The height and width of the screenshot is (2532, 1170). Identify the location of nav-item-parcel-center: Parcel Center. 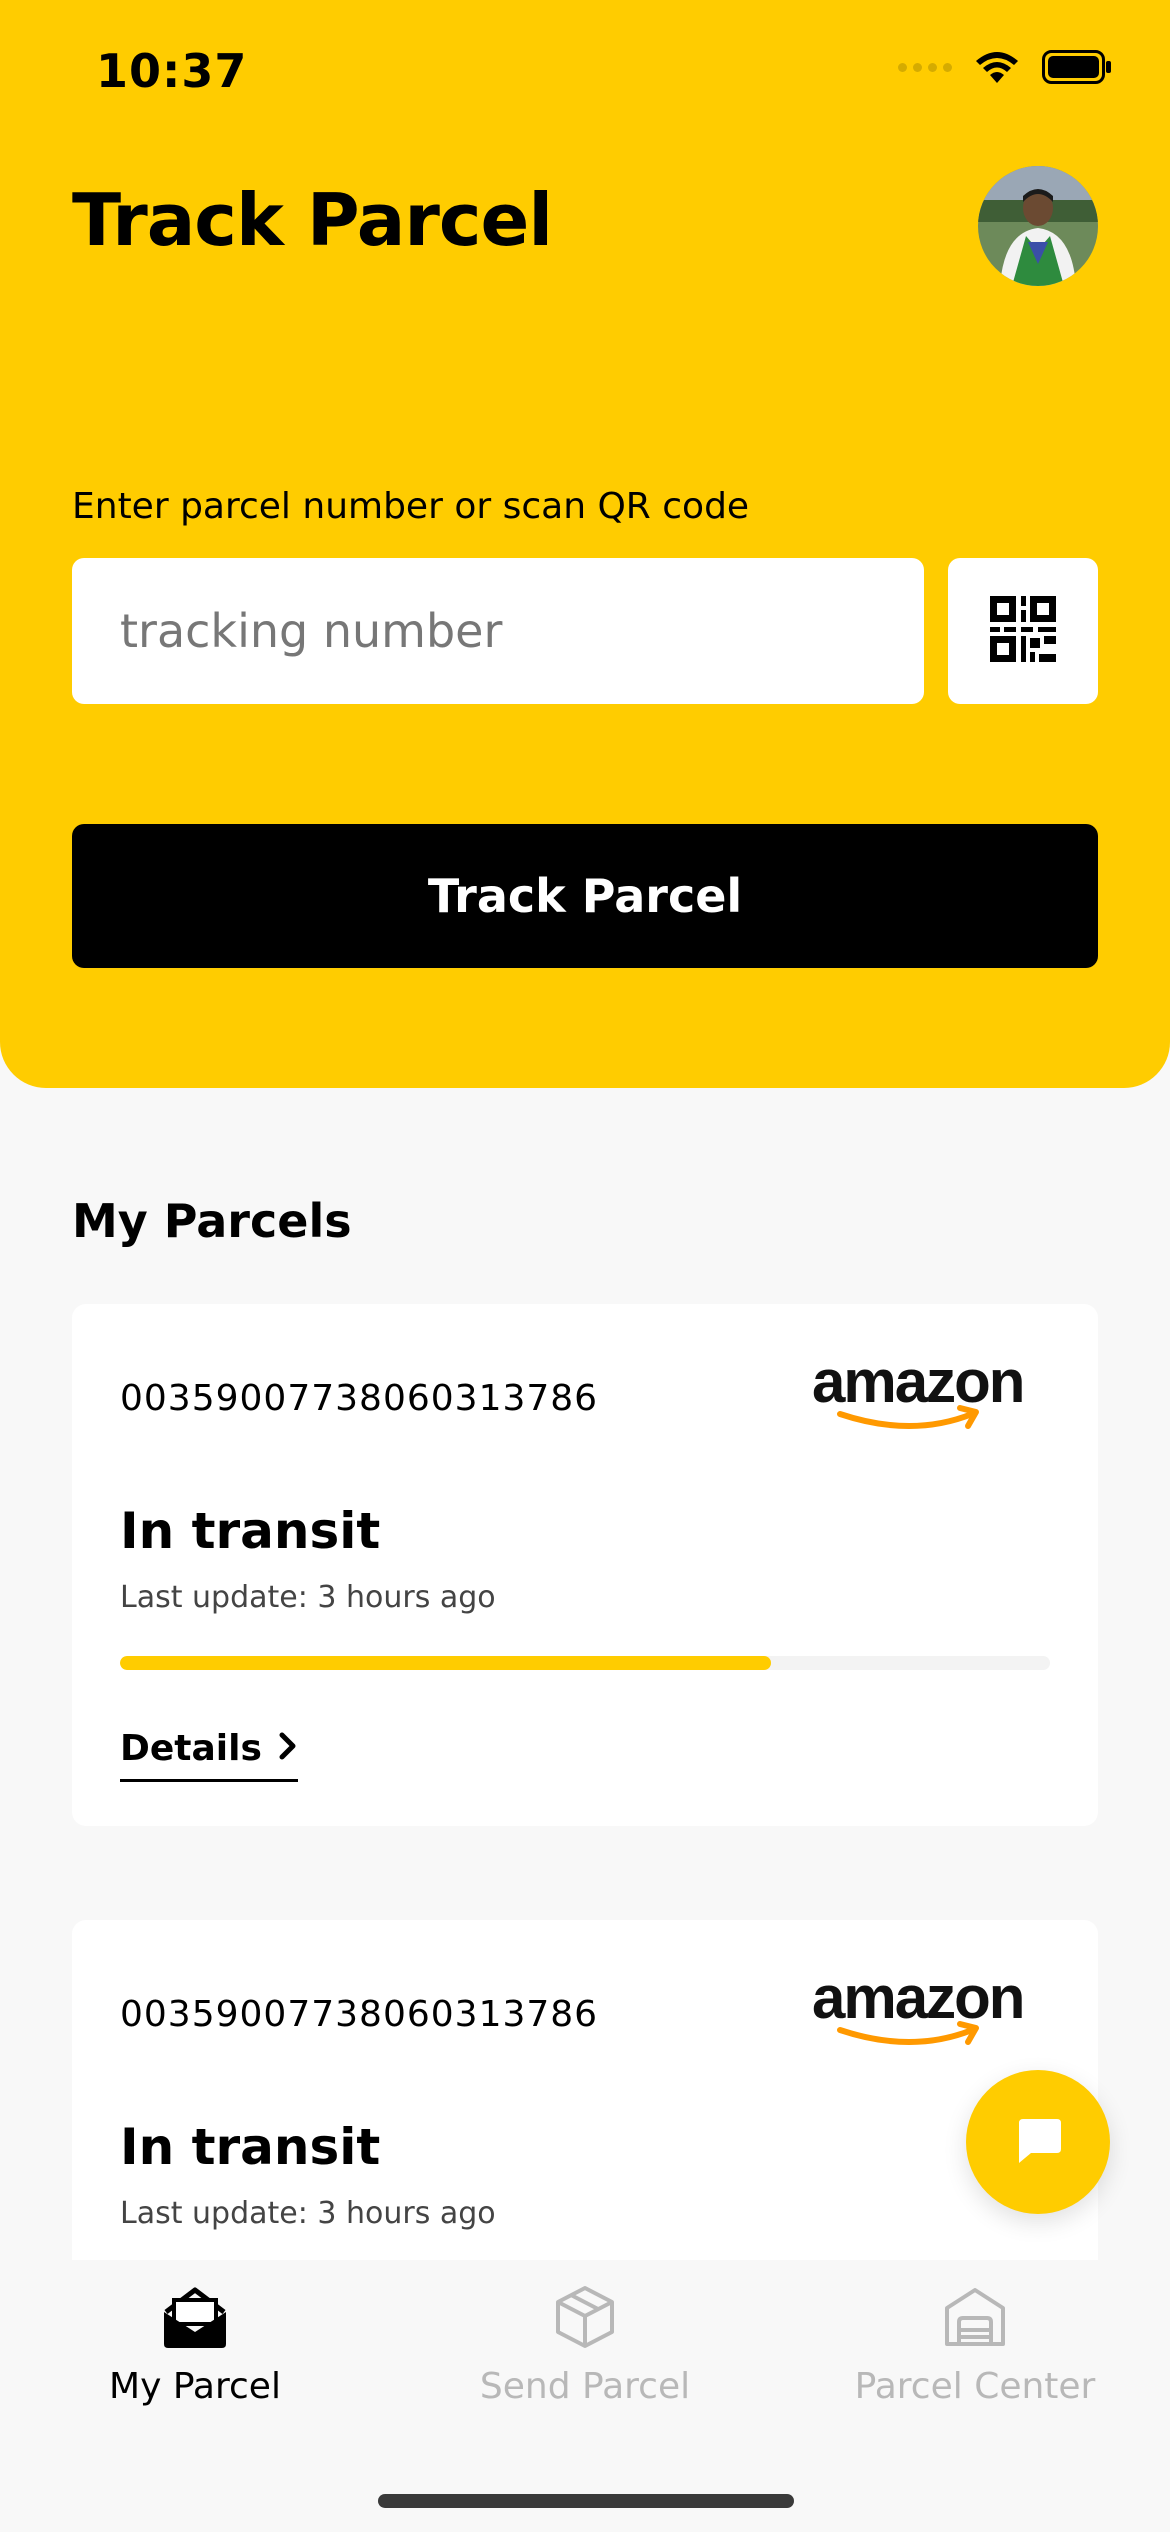
(975, 2345).